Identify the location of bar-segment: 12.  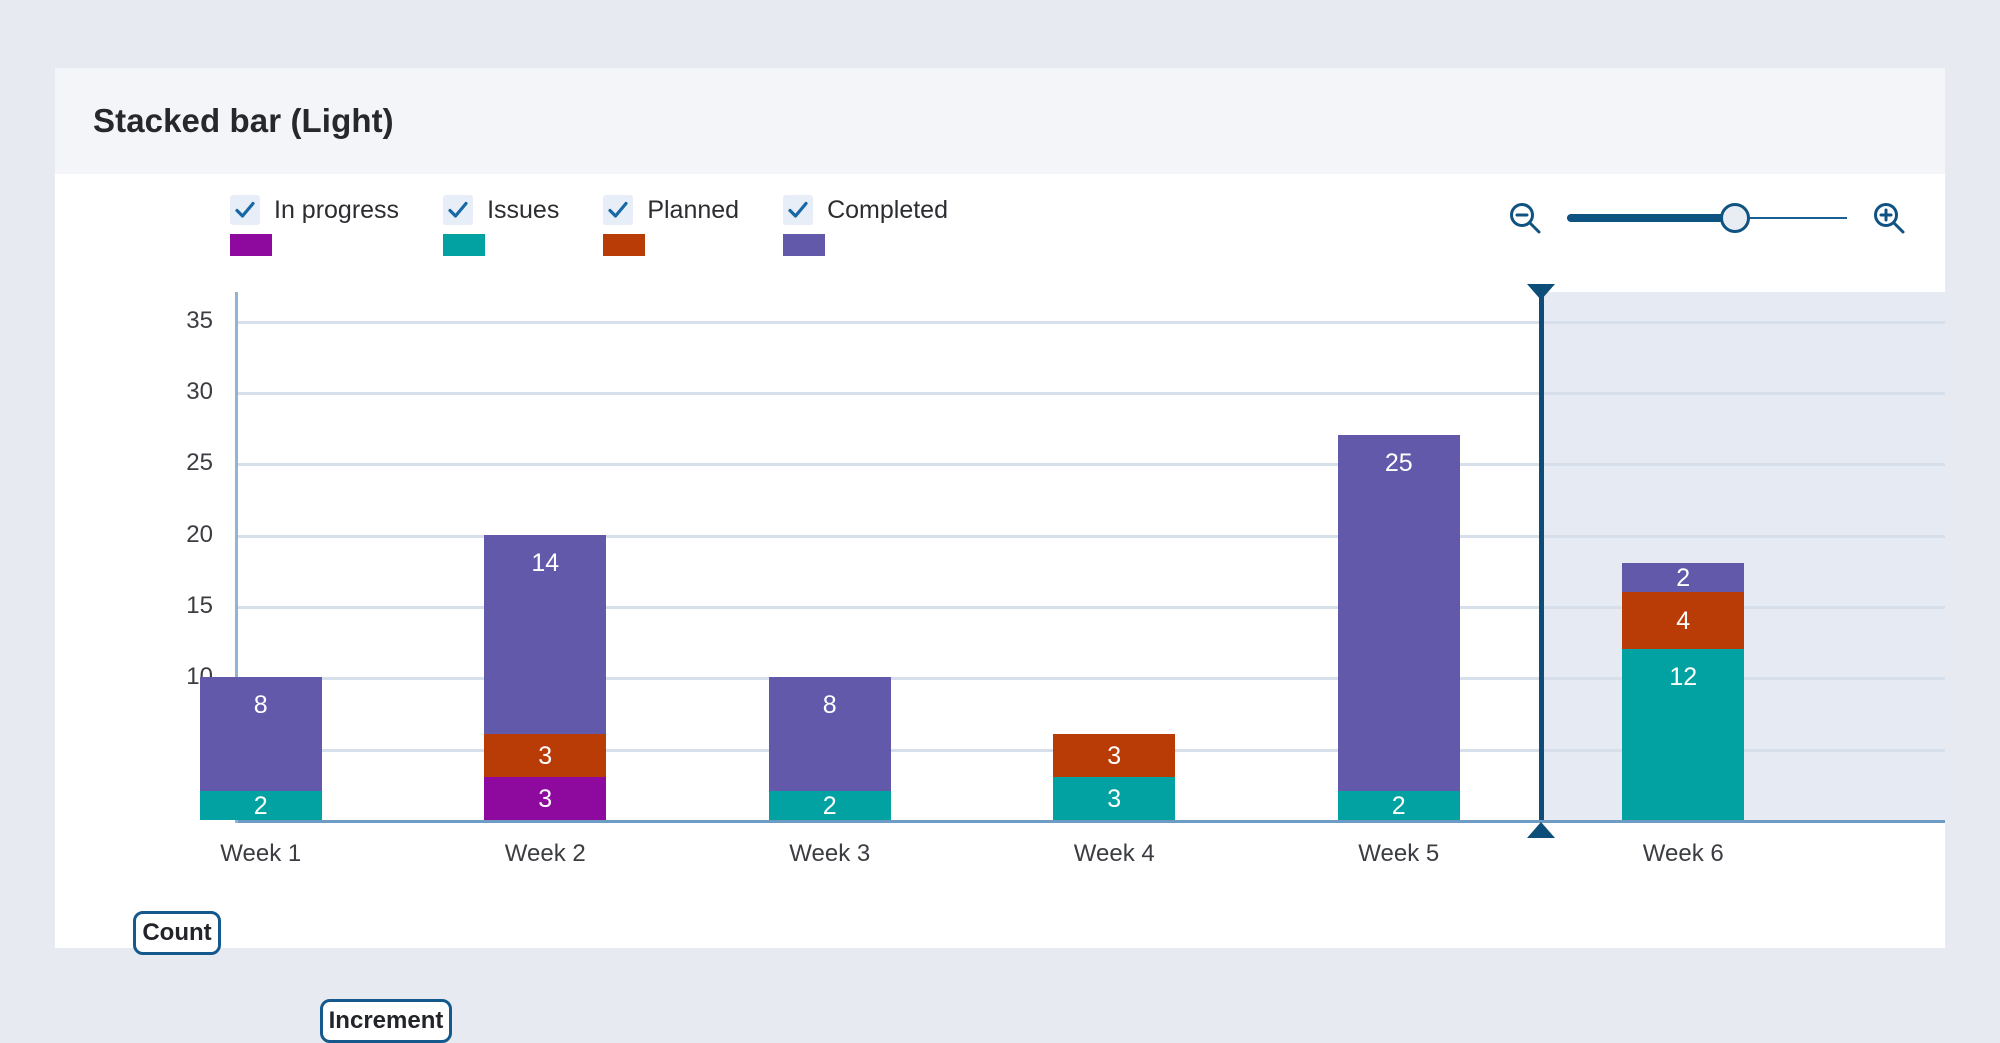
(1683, 734).